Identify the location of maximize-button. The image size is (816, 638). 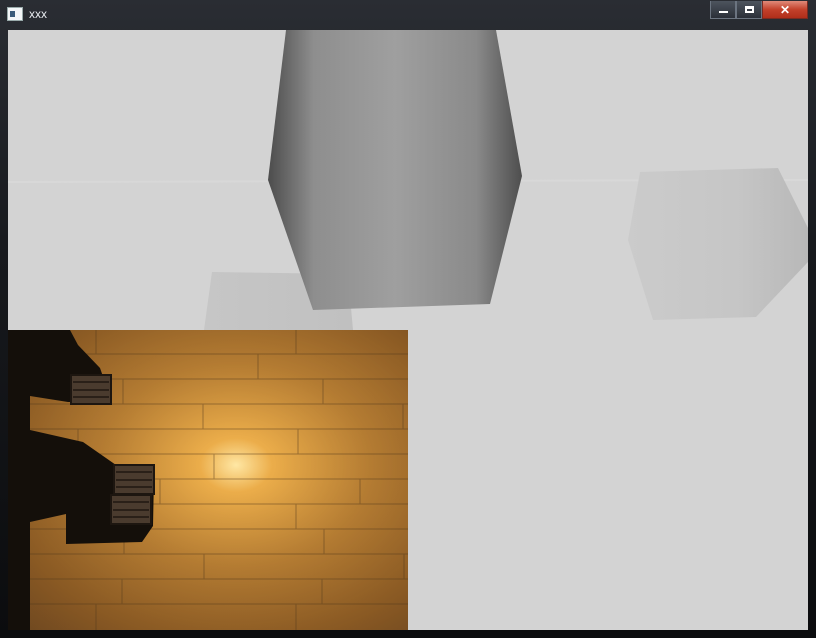
(749, 10).